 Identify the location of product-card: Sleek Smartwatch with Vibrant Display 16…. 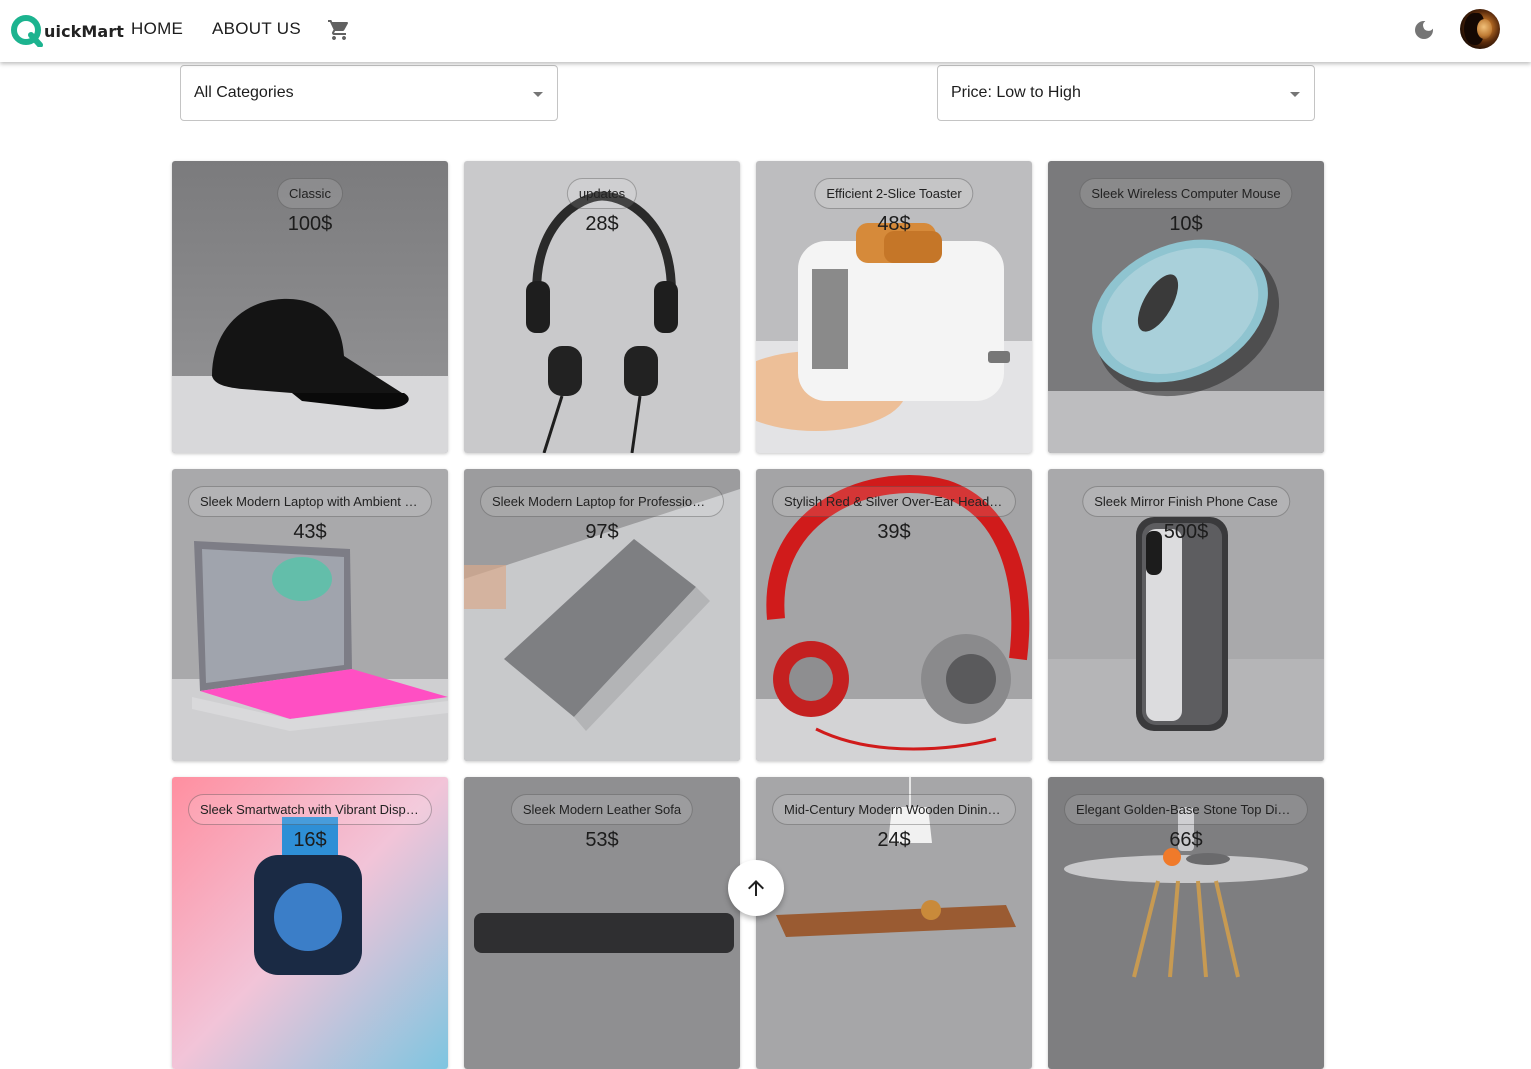
(310, 923).